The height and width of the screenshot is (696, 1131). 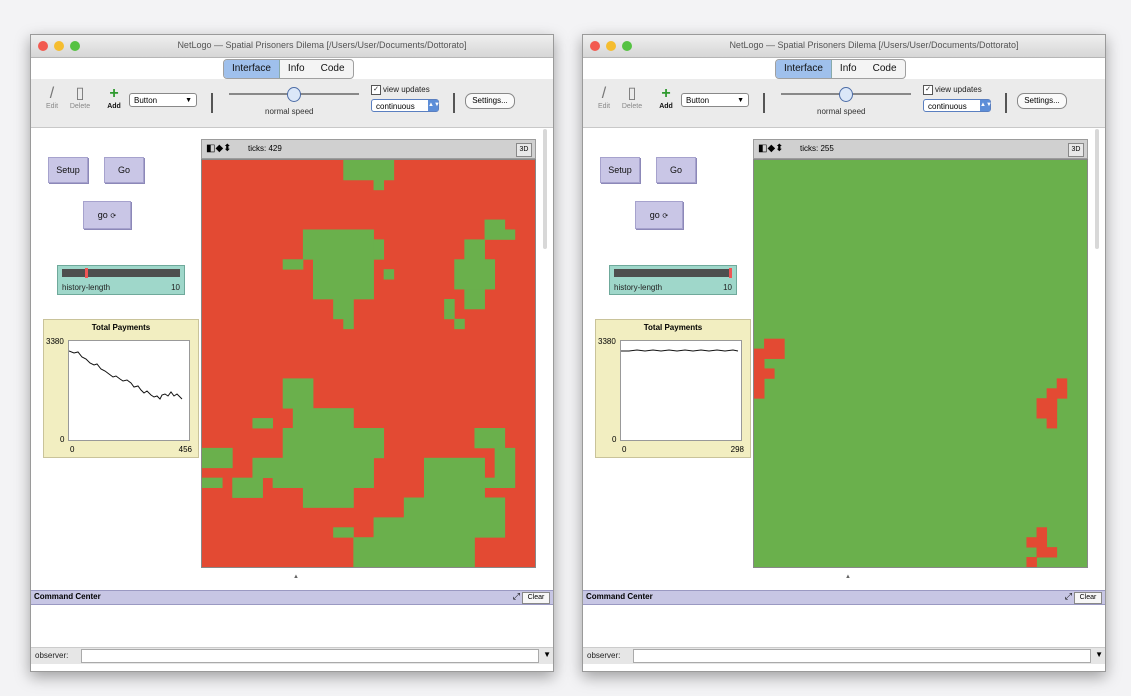 I want to click on add-label: Add, so click(x=114, y=106).